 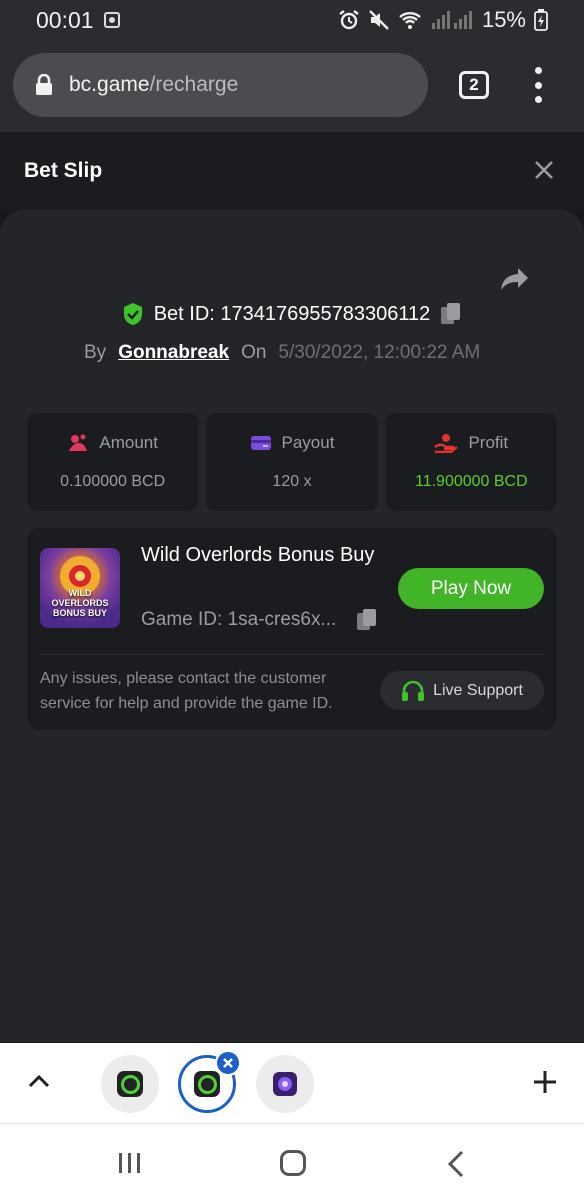 I want to click on username-link: Gonnabreak, so click(x=173, y=353).